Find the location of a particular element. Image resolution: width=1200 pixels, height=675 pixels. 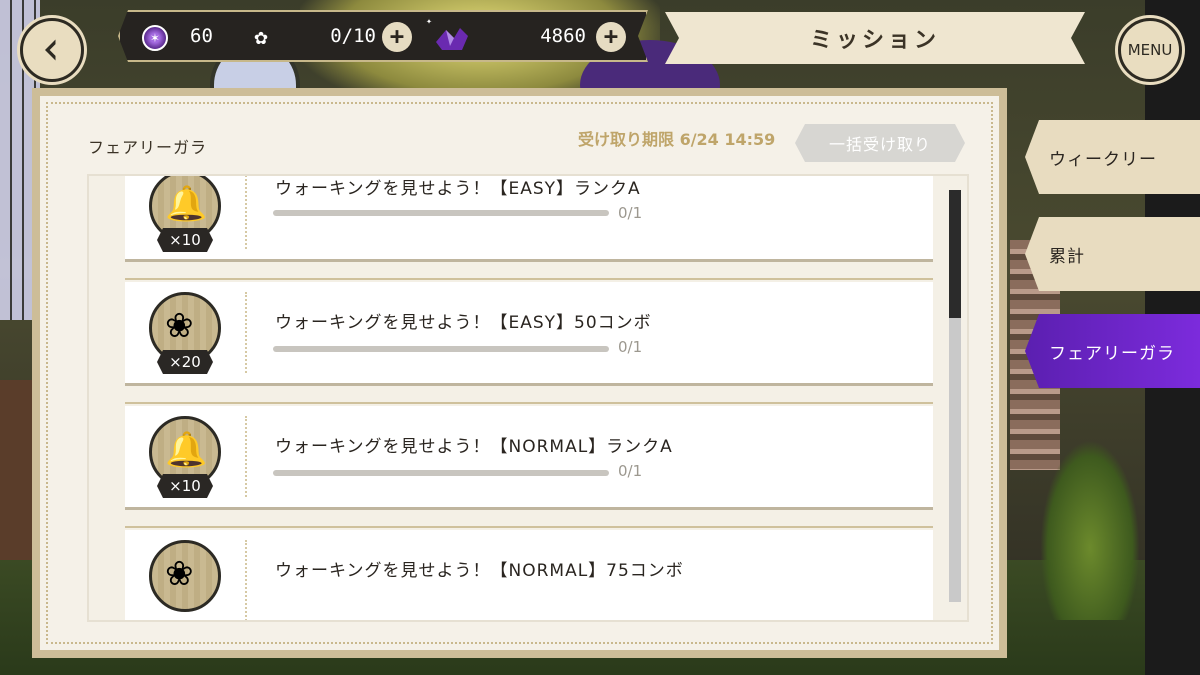

mission-row: ❀ ×20 ウォーキングを見せよう！【EASY】50コンボ 0/1 is located at coordinates (529, 332).